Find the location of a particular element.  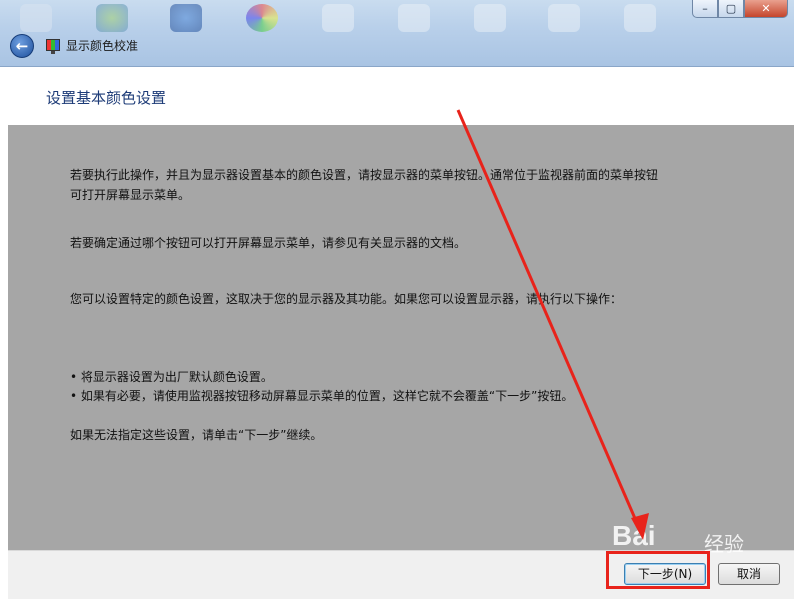

monitor-icon is located at coordinates (53, 46).